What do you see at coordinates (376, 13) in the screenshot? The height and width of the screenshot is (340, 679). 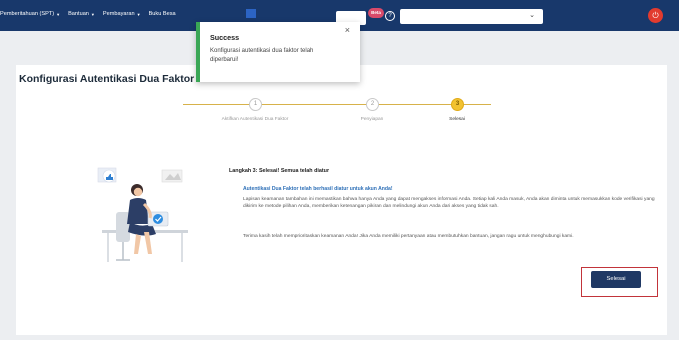 I see `beta-badge: Beta` at bounding box center [376, 13].